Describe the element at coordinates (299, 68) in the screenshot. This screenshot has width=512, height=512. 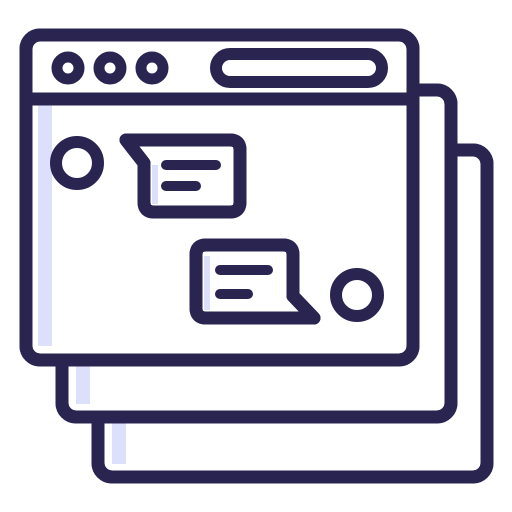
I see `address-bar-icon` at that location.